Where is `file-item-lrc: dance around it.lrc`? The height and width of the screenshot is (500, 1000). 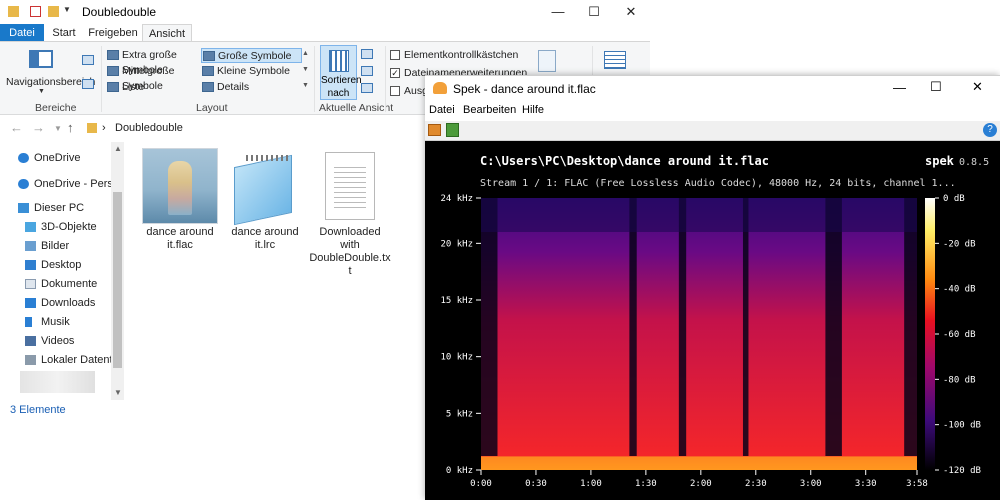
file-item-lrc: dance around it.lrc is located at coordinates (265, 239).